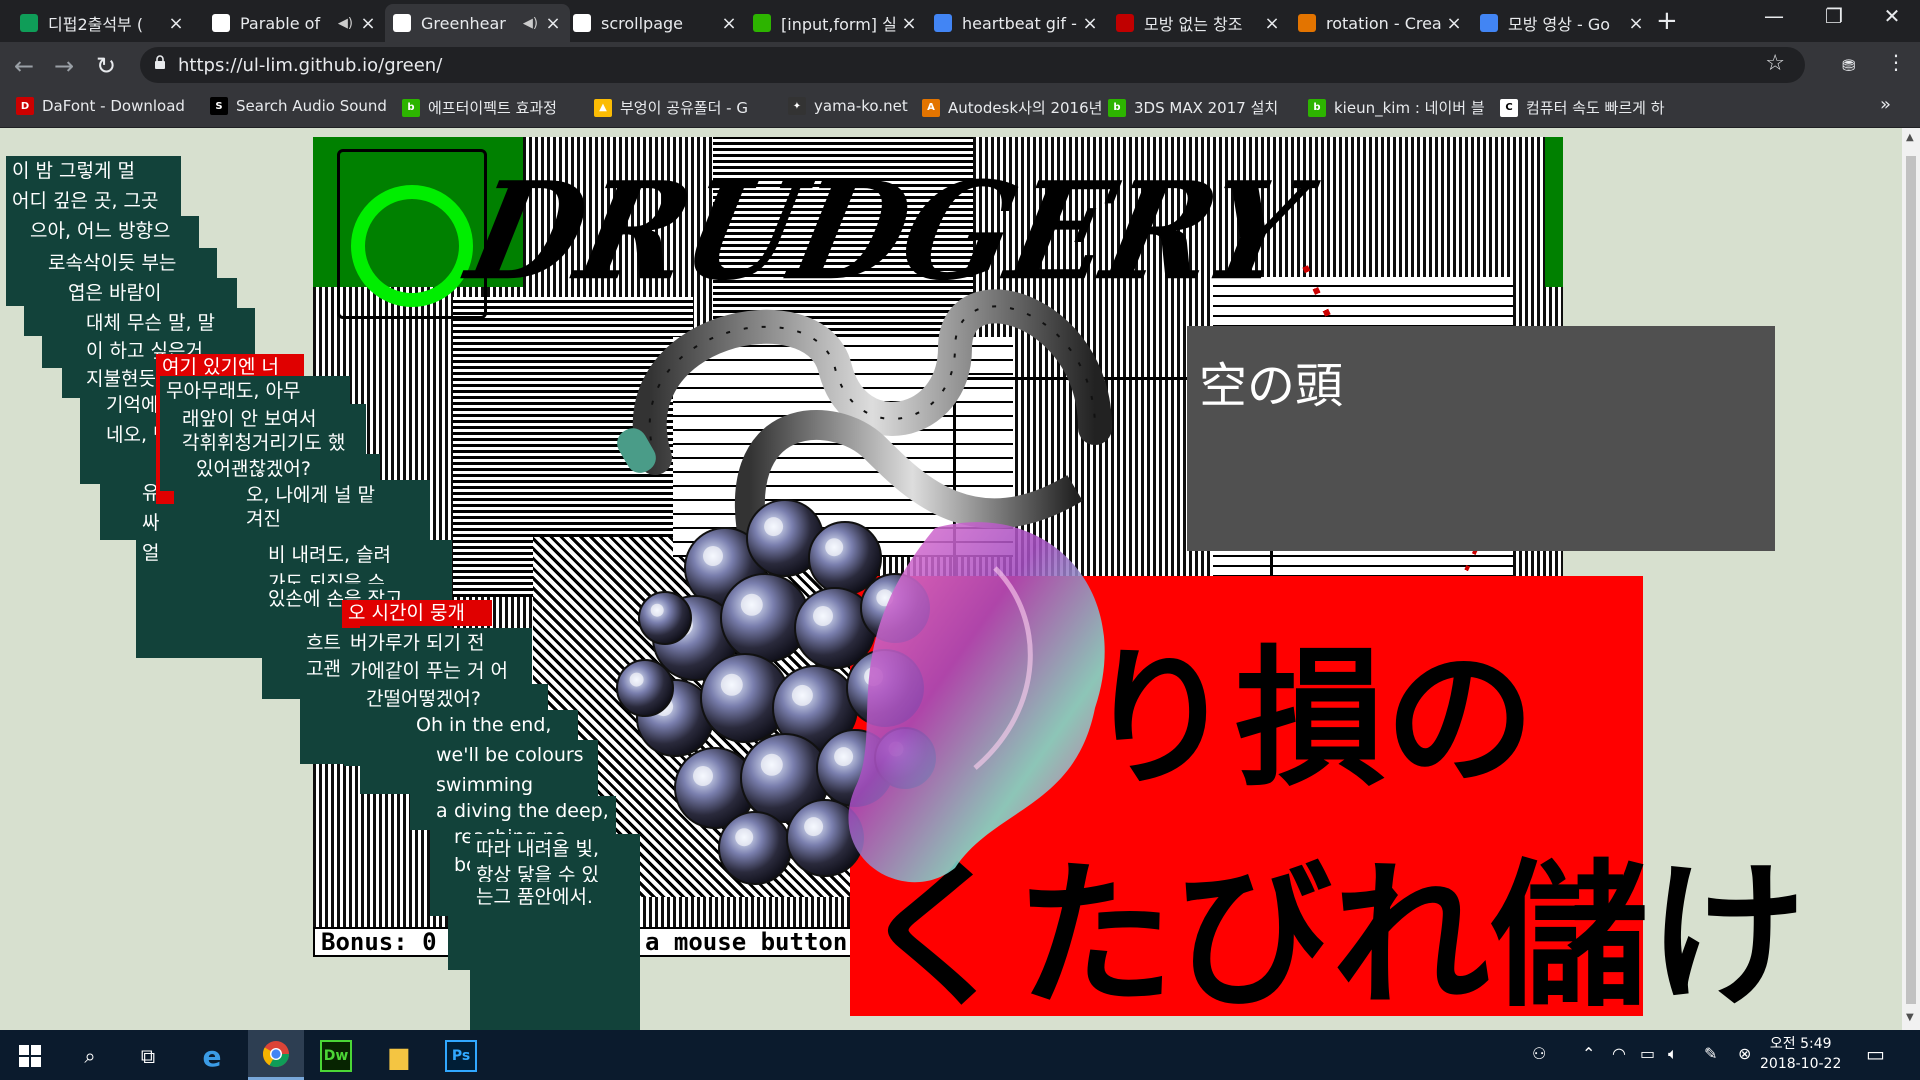 Image resolution: width=1920 pixels, height=1080 pixels. I want to click on tab: rotation - Crea ×, so click(1380, 23).